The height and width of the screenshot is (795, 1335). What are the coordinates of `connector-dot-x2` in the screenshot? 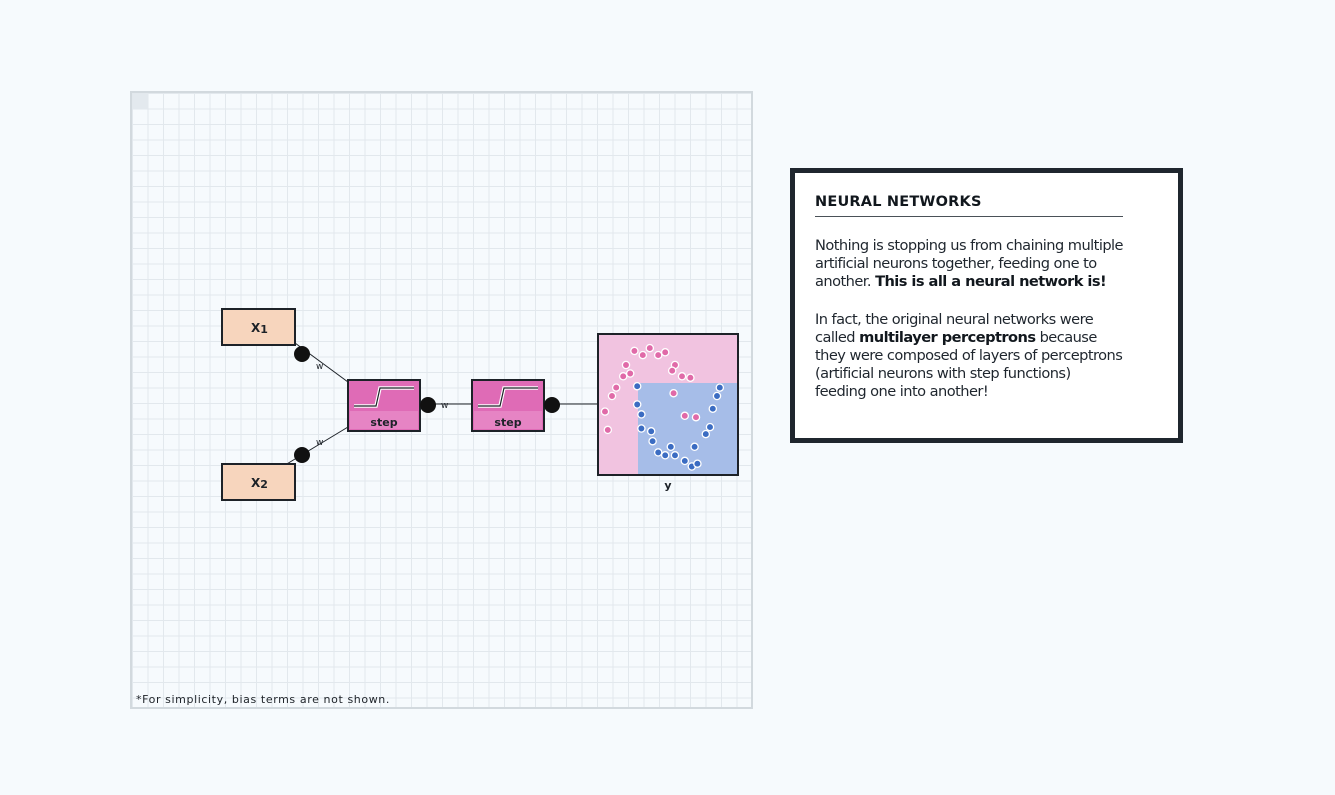 It's located at (302, 455).